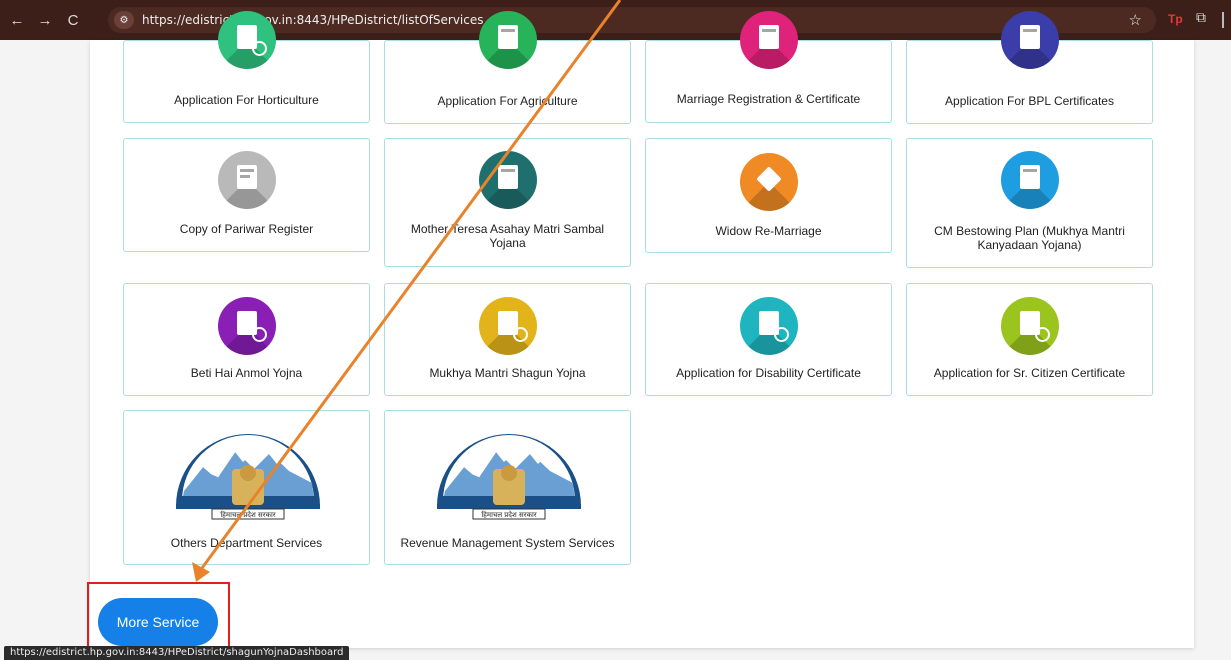  Describe the element at coordinates (769, 326) in the screenshot. I see `disability-certificate-icon` at that location.